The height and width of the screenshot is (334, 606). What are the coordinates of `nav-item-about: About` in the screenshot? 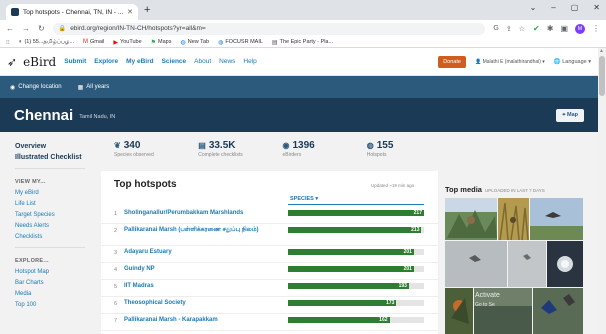 It's located at (202, 61).